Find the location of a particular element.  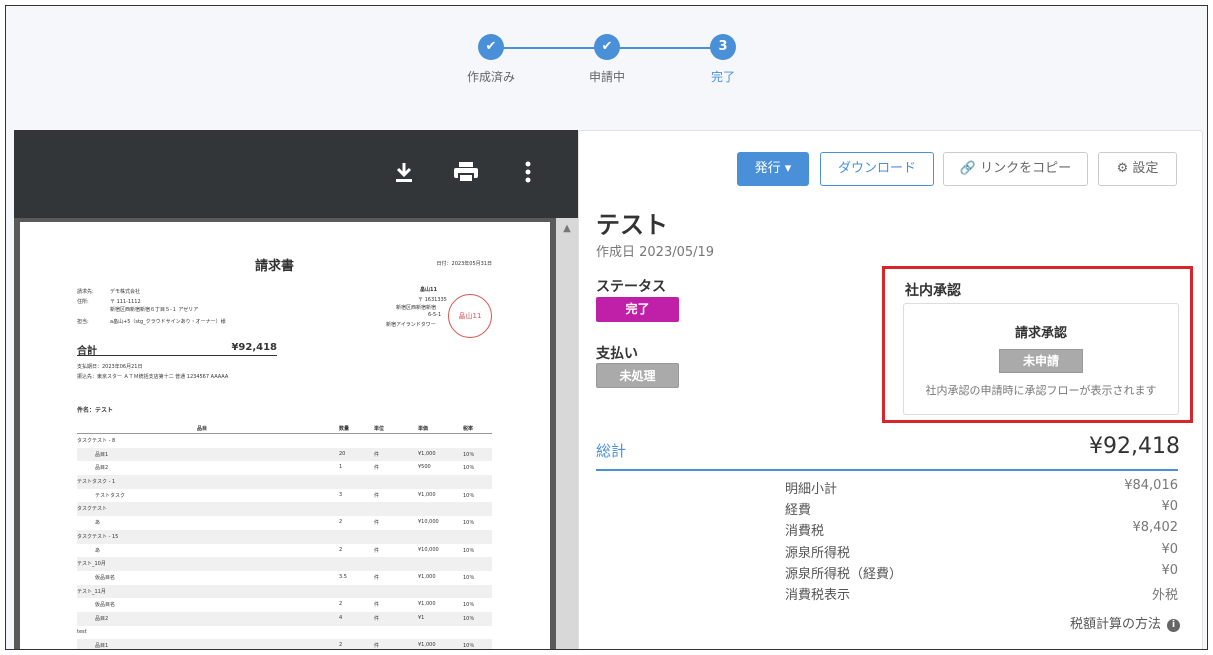

cell-name: test is located at coordinates (82, 631).